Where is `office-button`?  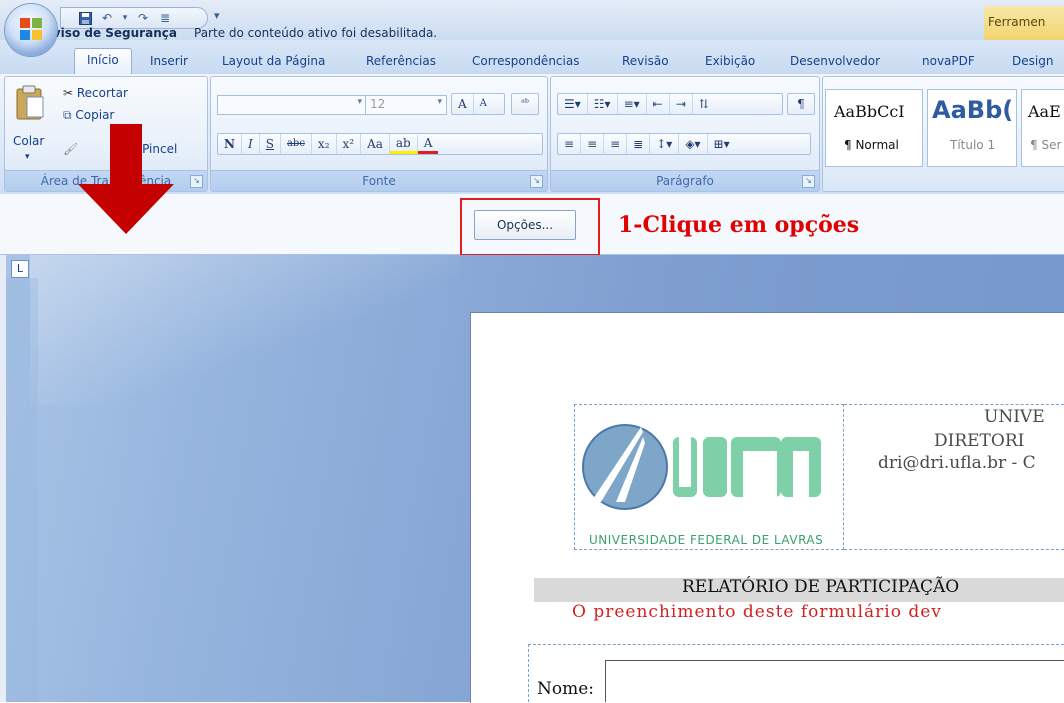 office-button is located at coordinates (31, 30).